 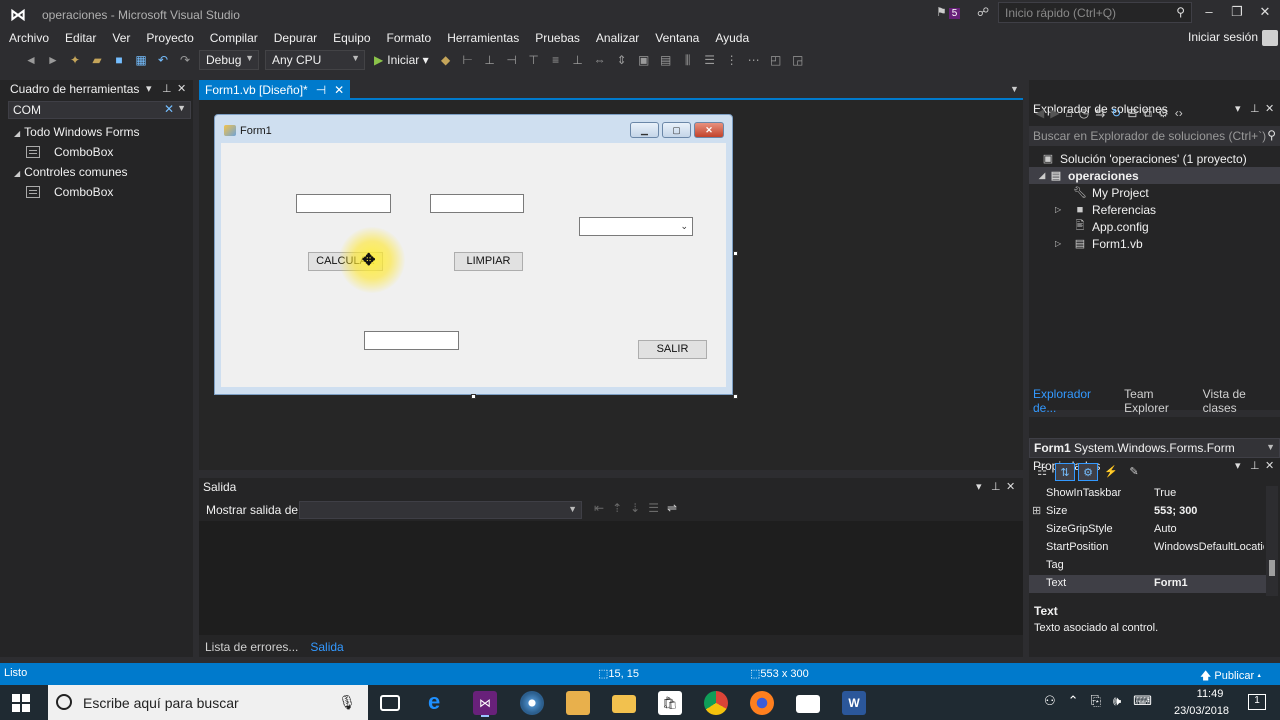 I want to click on same-height-icon: ⇕, so click(x=622, y=60).